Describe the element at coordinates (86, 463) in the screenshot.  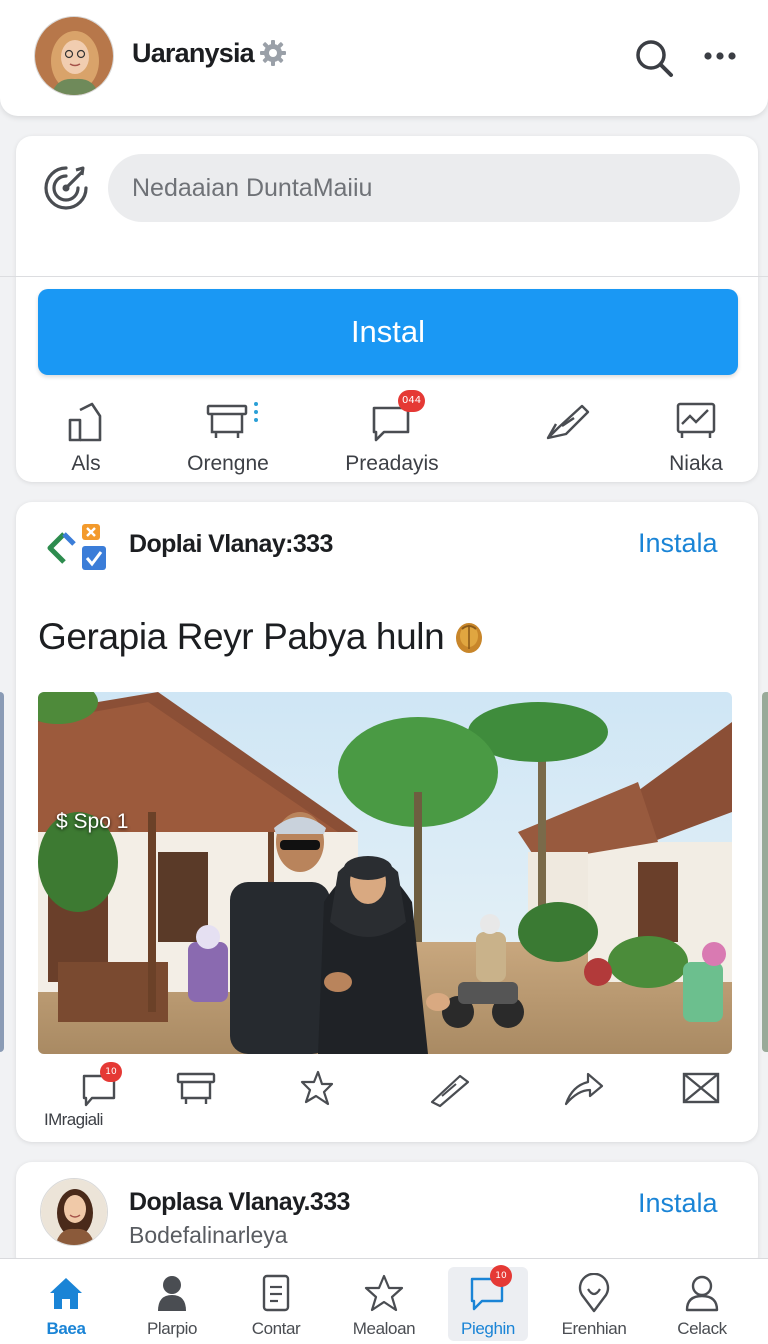
I see `action-label: Als` at that location.